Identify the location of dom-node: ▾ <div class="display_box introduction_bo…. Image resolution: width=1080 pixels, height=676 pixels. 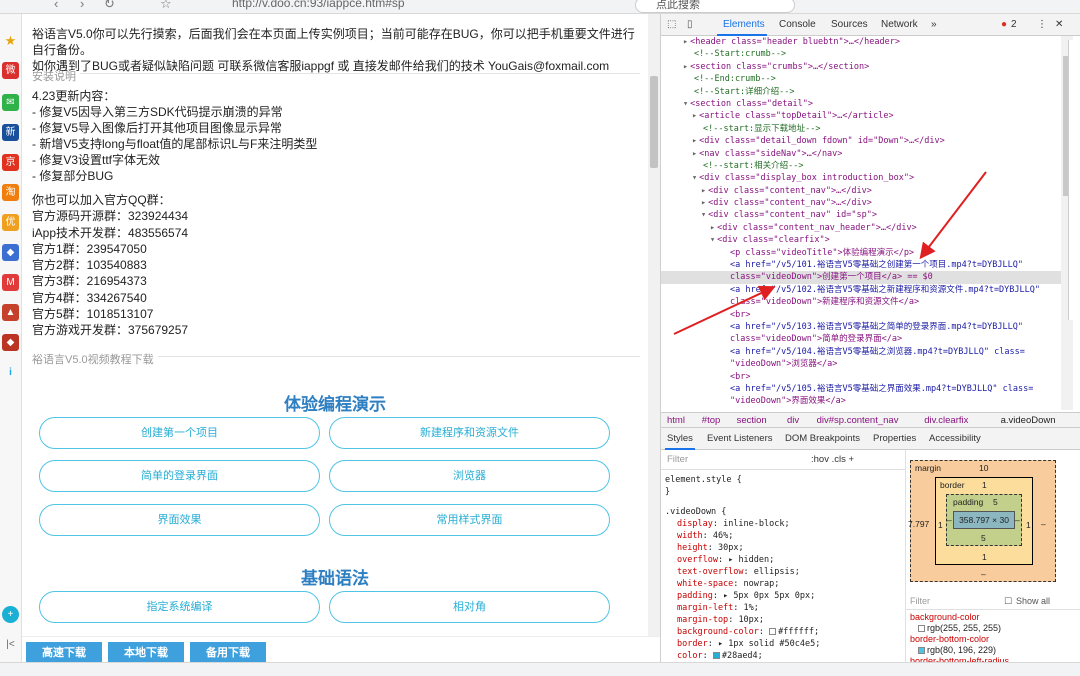
(861, 178).